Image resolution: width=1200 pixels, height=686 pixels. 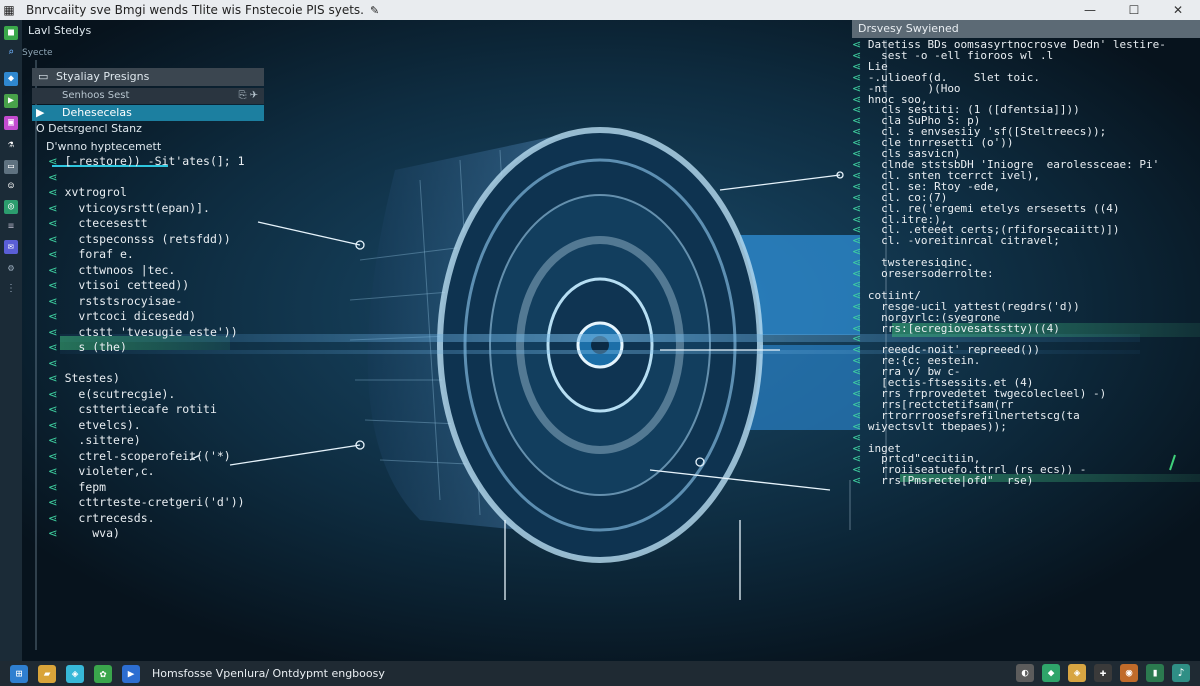 What do you see at coordinates (146, 302) in the screenshot?
I see `code-line: rststsrocyisae-` at bounding box center [146, 302].